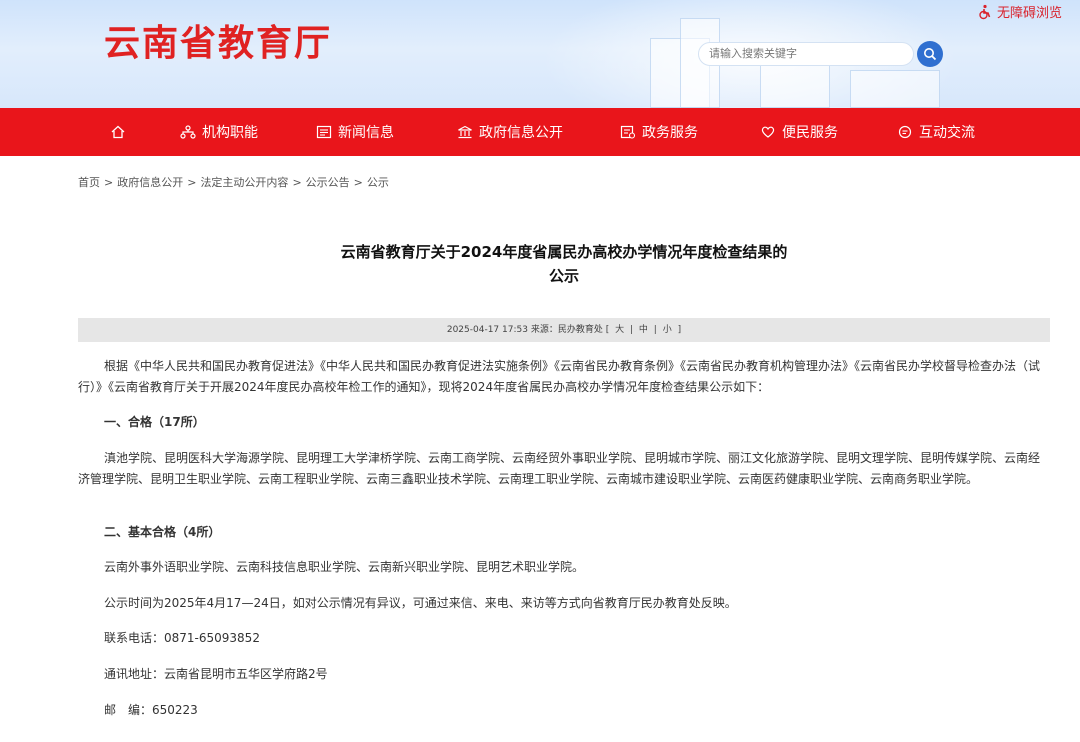 This screenshot has width=1080, height=742. I want to click on article-title-line: 云南省教育厅关于2024年度省属民办高校办学情况年度检查结果的, so click(564, 252).